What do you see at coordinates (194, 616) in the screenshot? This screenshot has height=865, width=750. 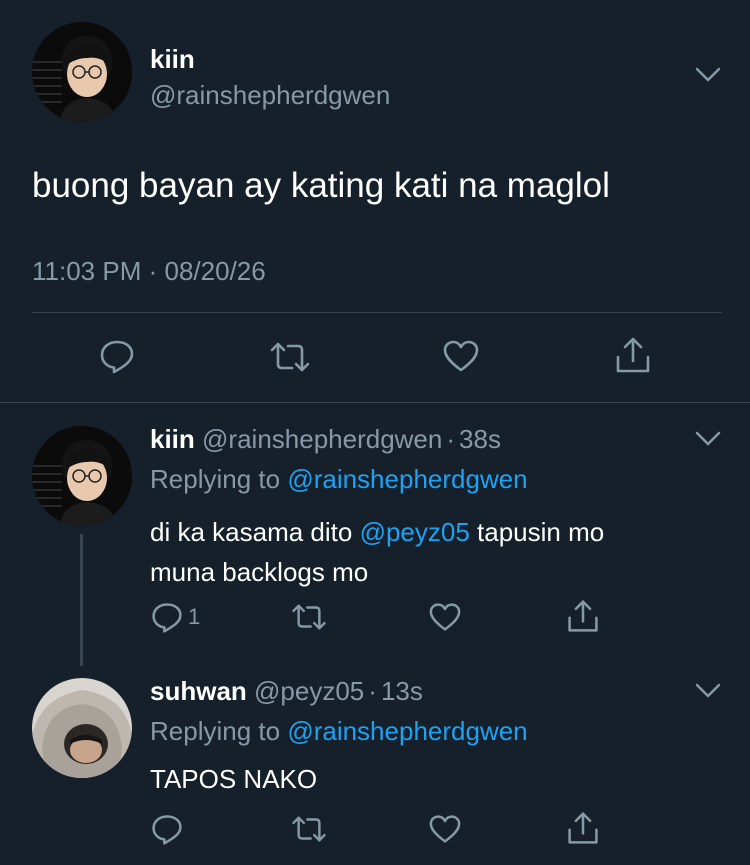 I see `reply-count: 1` at bounding box center [194, 616].